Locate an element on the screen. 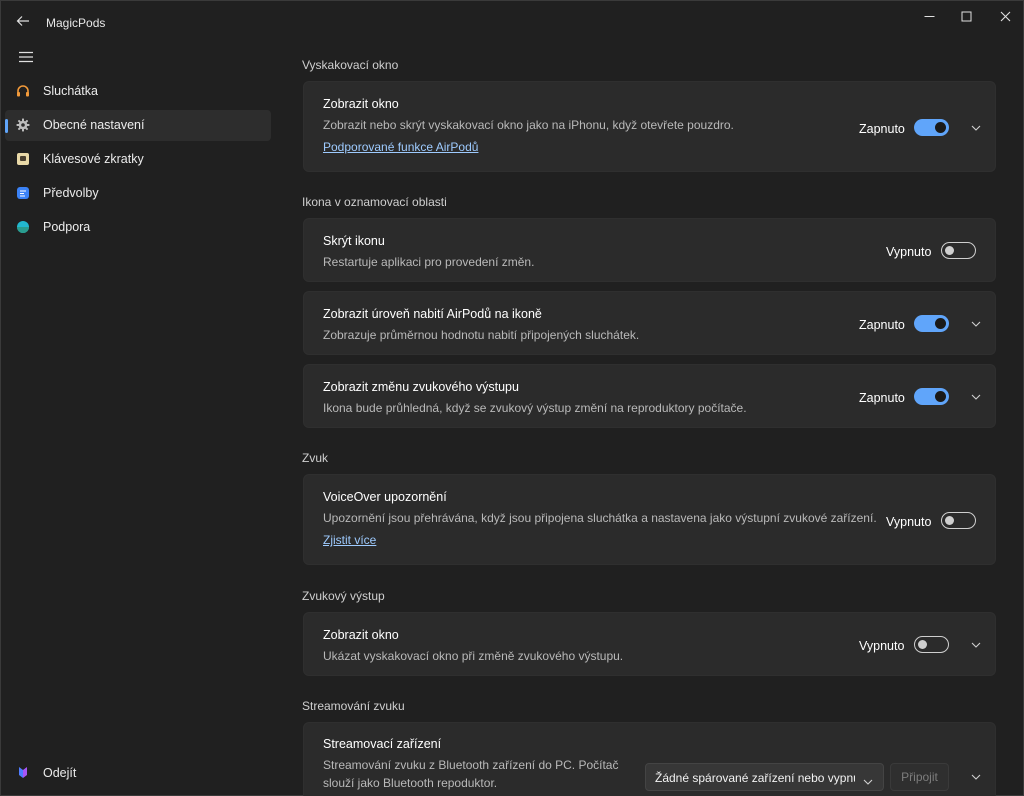 The height and width of the screenshot is (796, 1024). sidebar-item-general-settings: Obecné nastavení is located at coordinates (138, 125).